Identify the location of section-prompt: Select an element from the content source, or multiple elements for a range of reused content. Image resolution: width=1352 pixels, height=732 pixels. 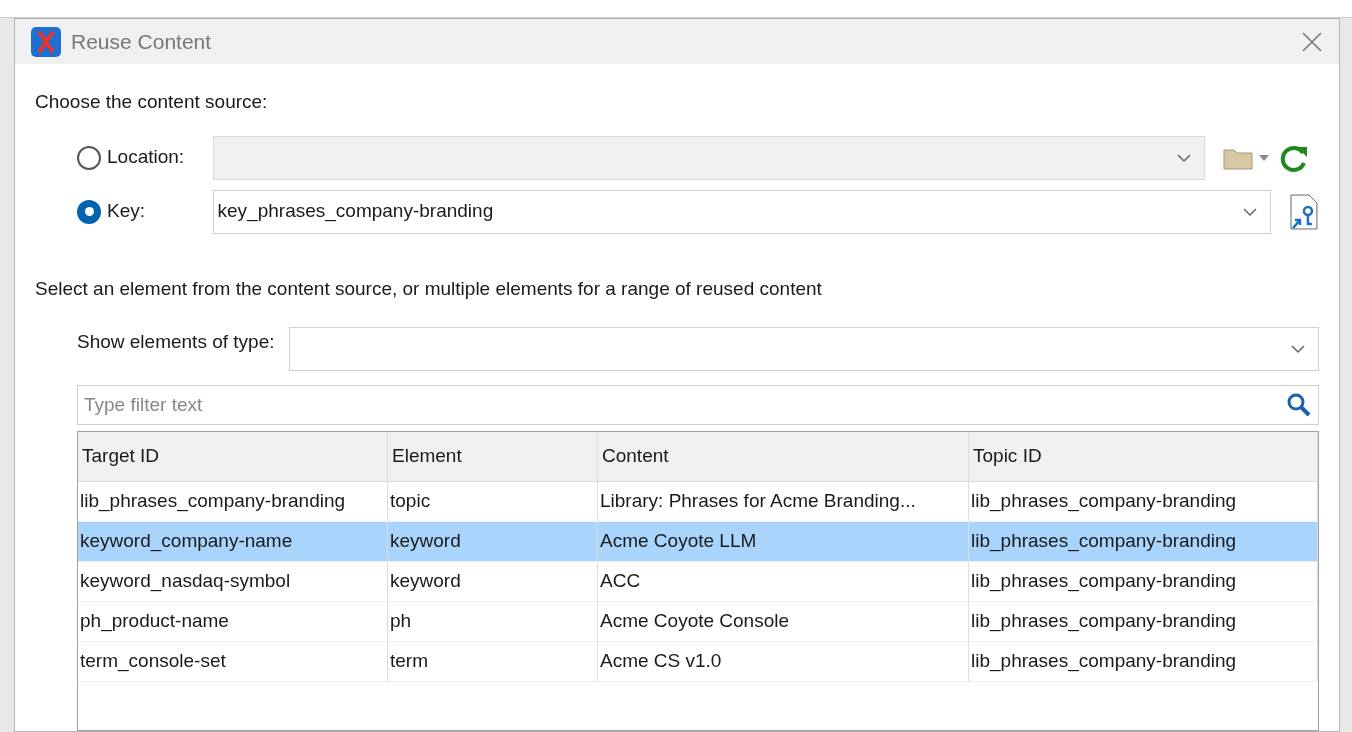
(429, 288).